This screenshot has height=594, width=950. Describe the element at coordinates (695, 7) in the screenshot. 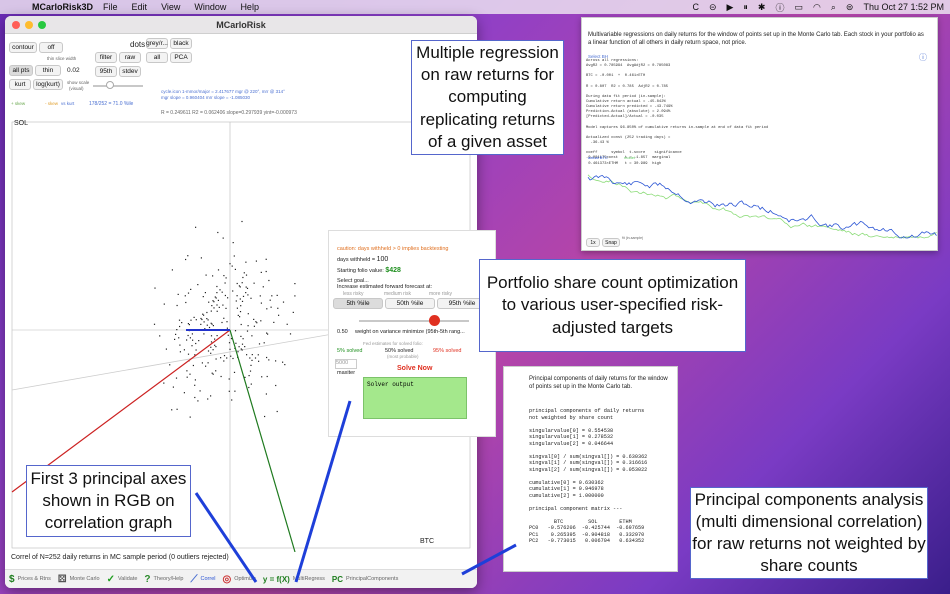

I see `cursor-icon: C` at that location.